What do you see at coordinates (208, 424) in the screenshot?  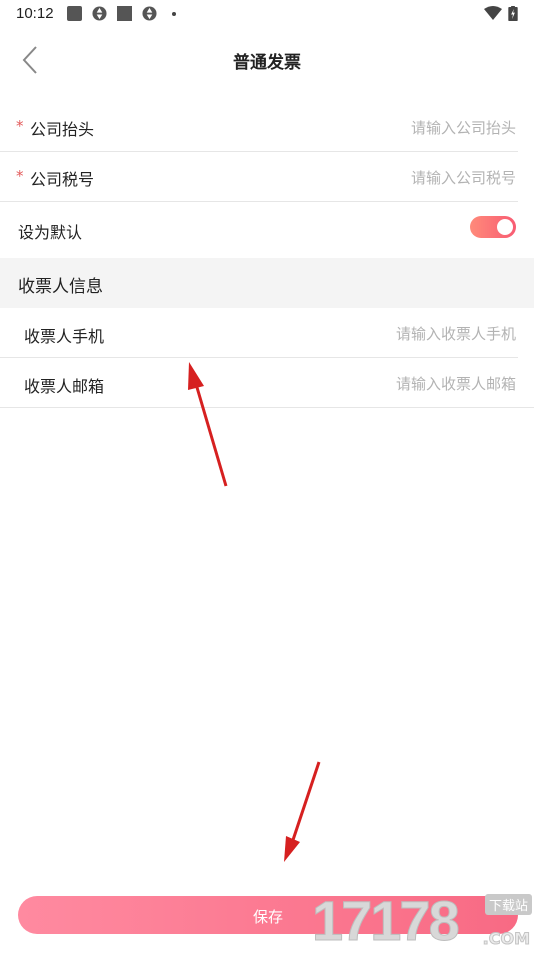 I see `annotation-arrow-up-icon` at bounding box center [208, 424].